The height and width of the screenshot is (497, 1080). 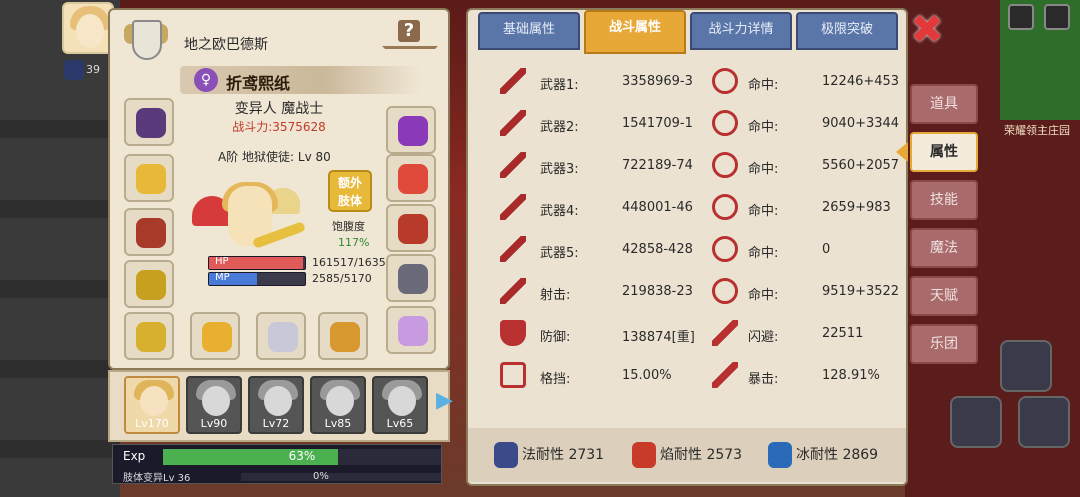 What do you see at coordinates (688, 32) in the screenshot?
I see `stats-tabs: 基础属性 战斗属性 战斗力详情 极限突破` at bounding box center [688, 32].